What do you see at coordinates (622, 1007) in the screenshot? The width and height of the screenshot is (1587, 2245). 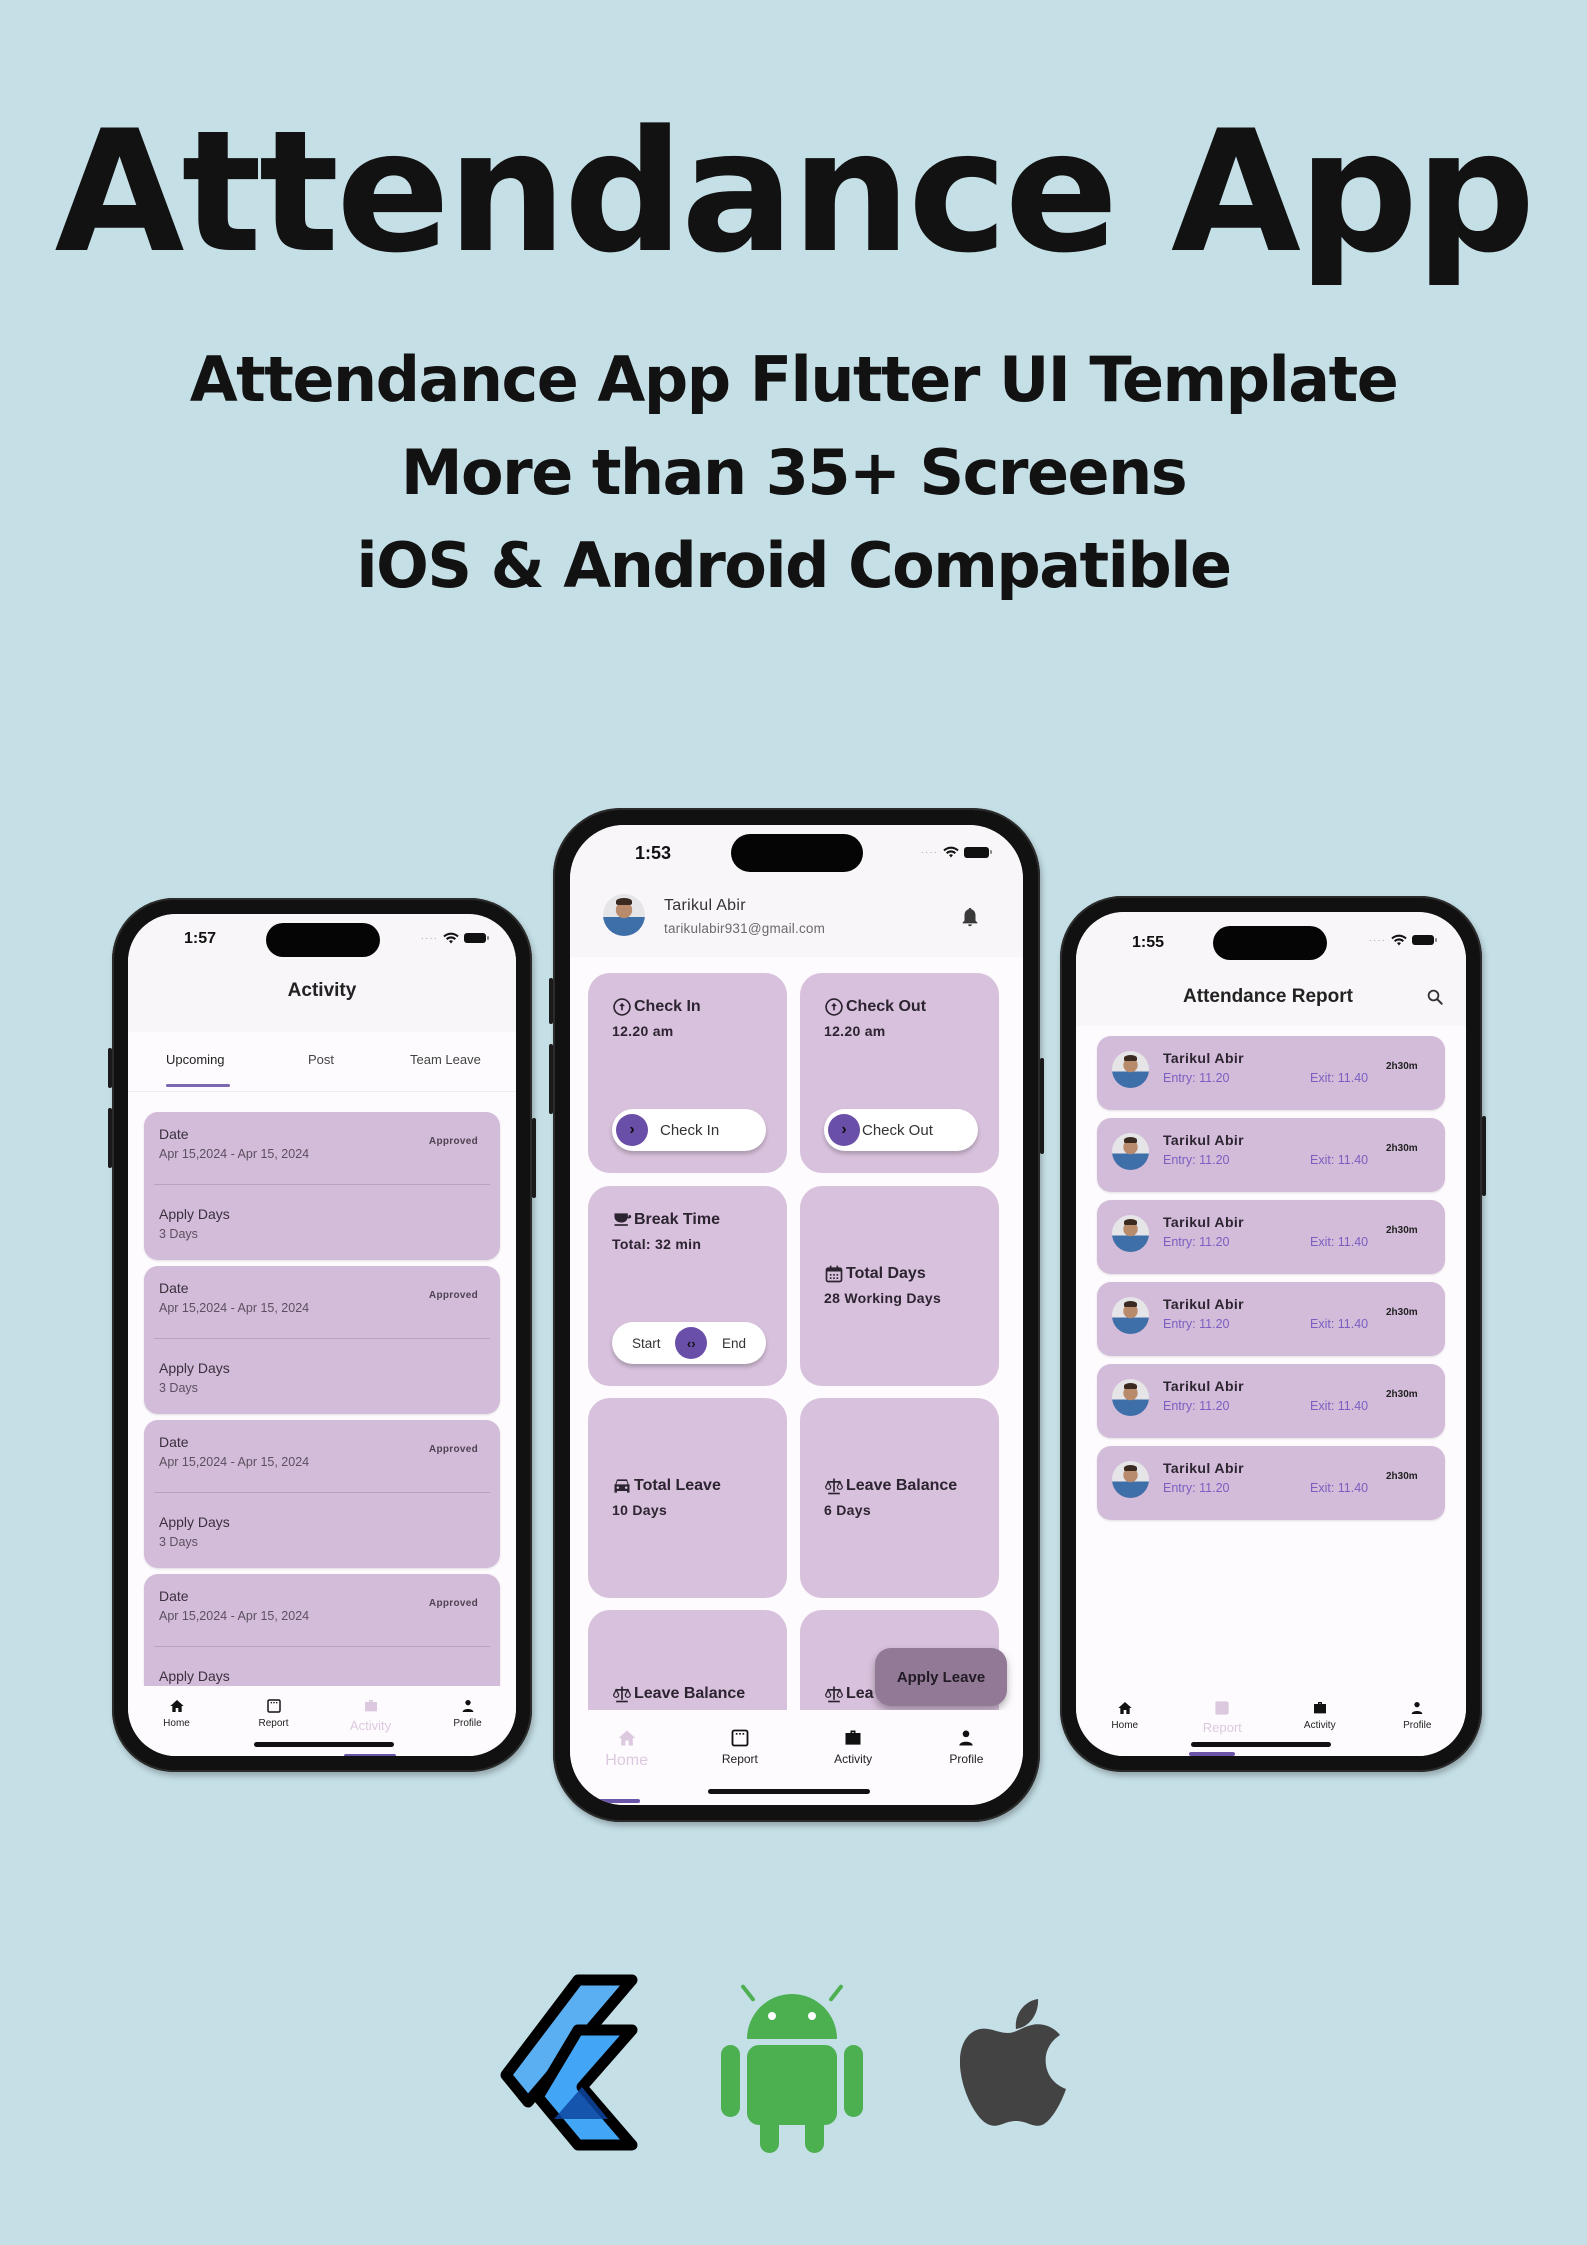 I see `arrow-circle-up-icon` at bounding box center [622, 1007].